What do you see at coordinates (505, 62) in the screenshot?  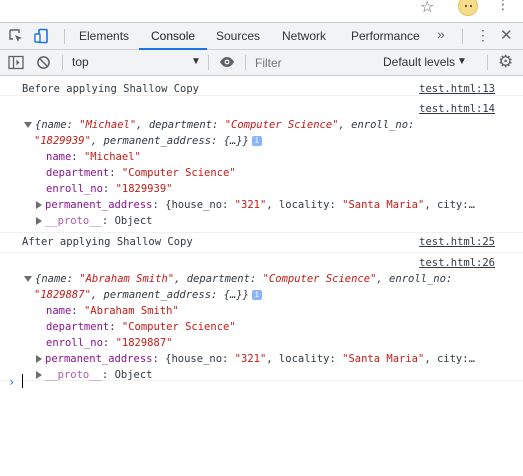 I see `console-settings-gear-icon: ⚙` at bounding box center [505, 62].